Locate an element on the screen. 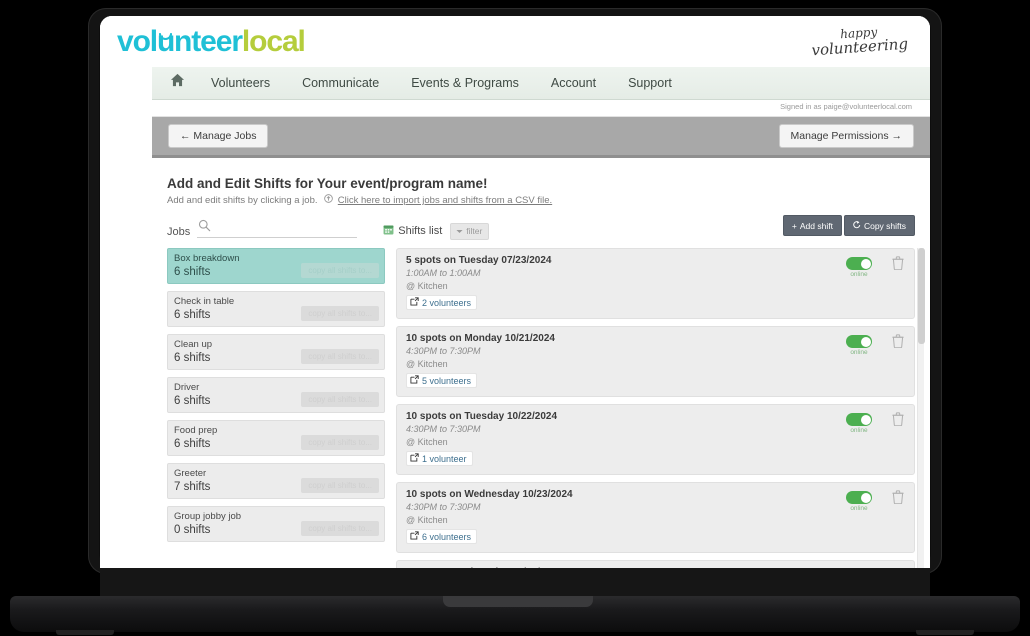  shift-actions: + Add shift Copy shifts is located at coordinates (848, 225).